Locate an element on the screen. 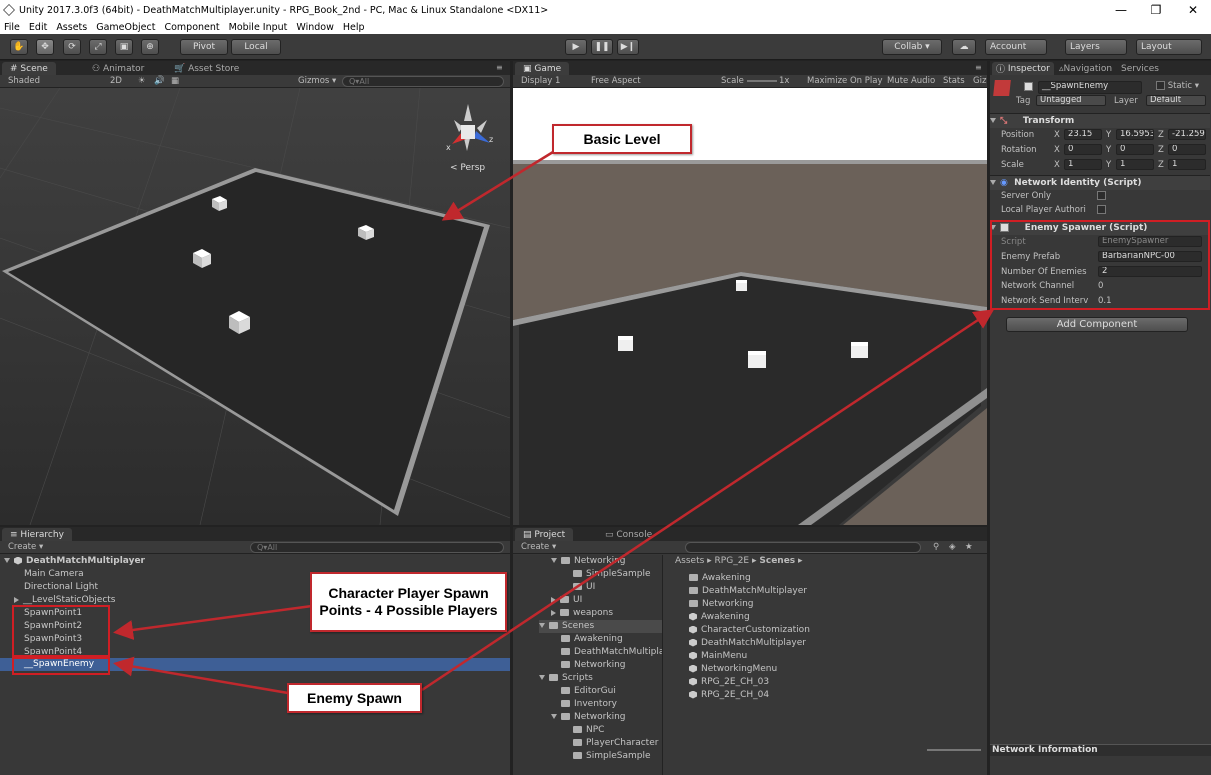 Image resolution: width=1211 pixels, height=775 pixels. network-information-footer: Network Information is located at coordinates (1100, 750).